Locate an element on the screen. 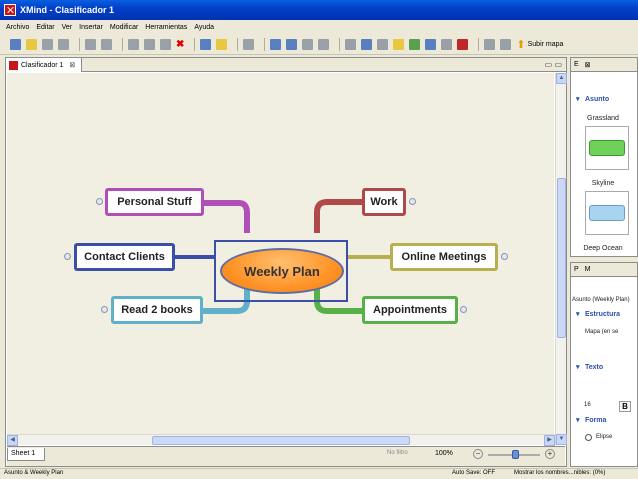 The width and height of the screenshot is (638, 479). zoom-in-icon: + is located at coordinates (550, 454).